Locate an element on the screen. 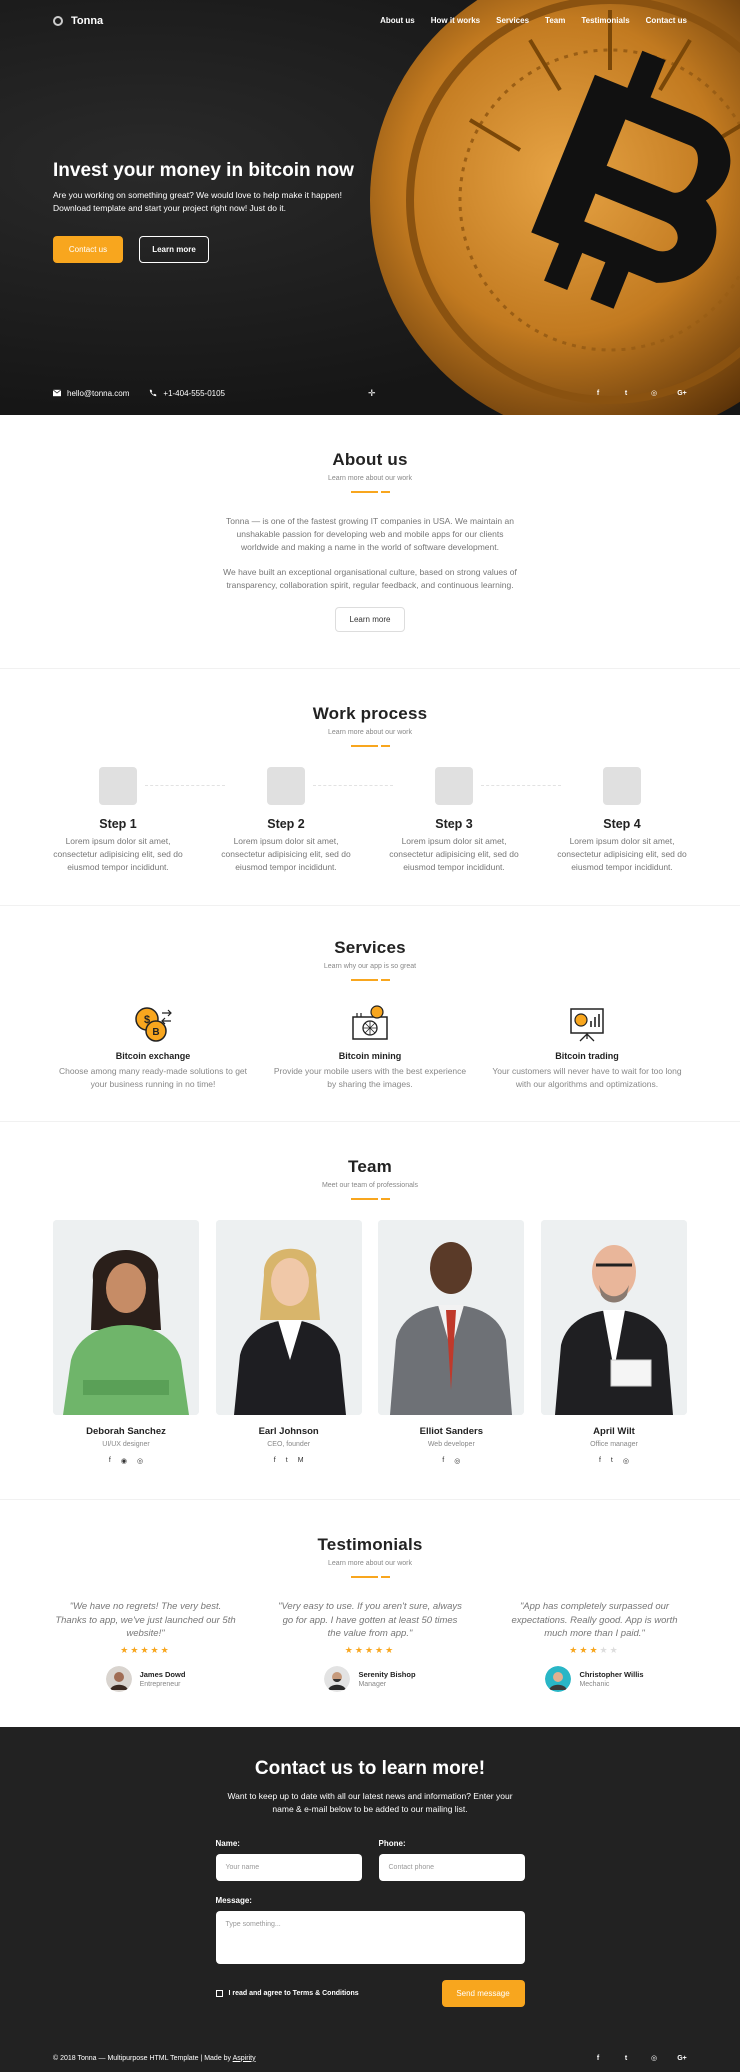  nav-services: Services is located at coordinates (512, 20).